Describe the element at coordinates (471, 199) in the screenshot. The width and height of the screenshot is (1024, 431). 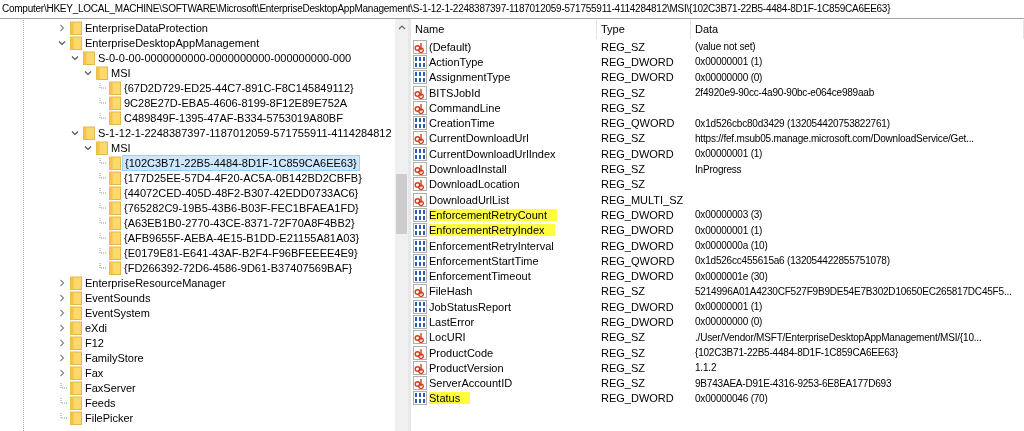
I see `value-name: DownloadUrlList` at that location.